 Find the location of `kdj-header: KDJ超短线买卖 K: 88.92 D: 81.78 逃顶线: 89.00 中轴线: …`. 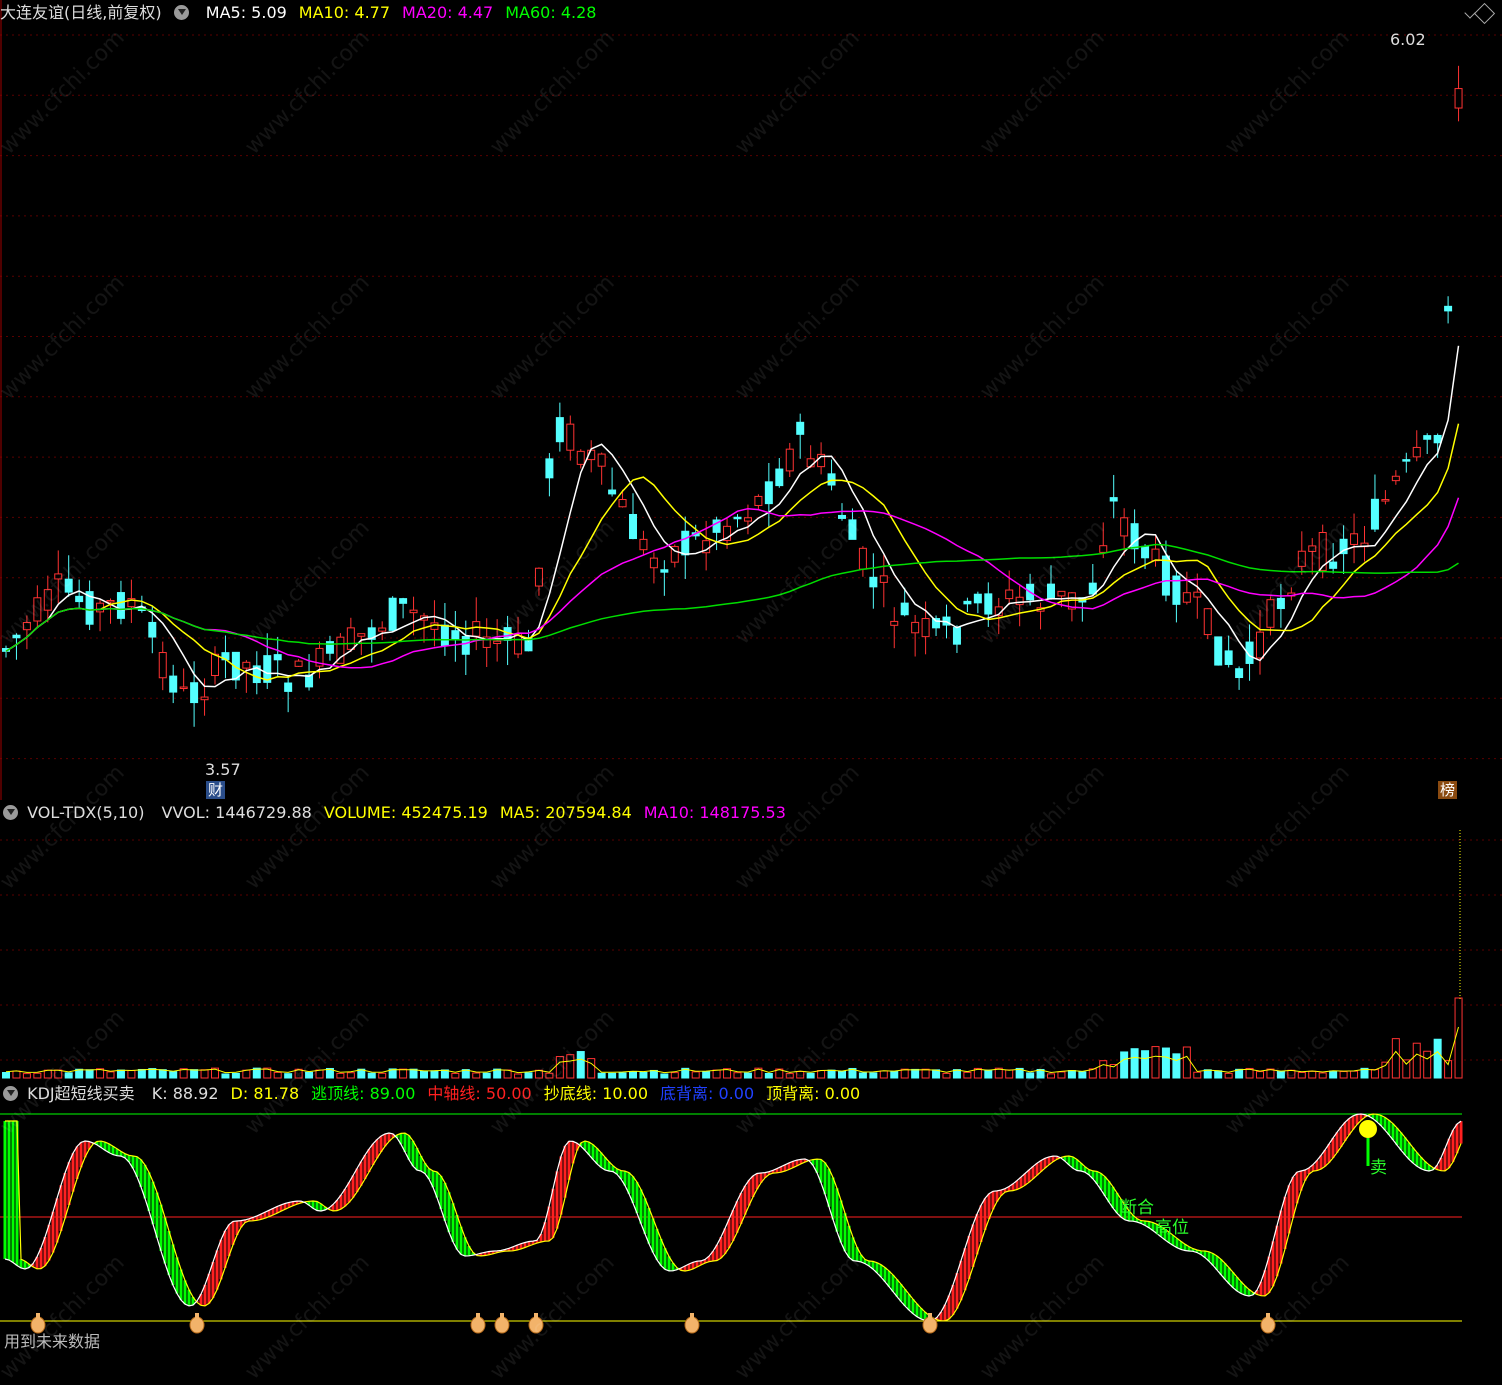

kdj-header: KDJ超短线买卖 K: 88.92 D: 81.78 逃顶线: 89.00 中轴线: … is located at coordinates (434, 1094).